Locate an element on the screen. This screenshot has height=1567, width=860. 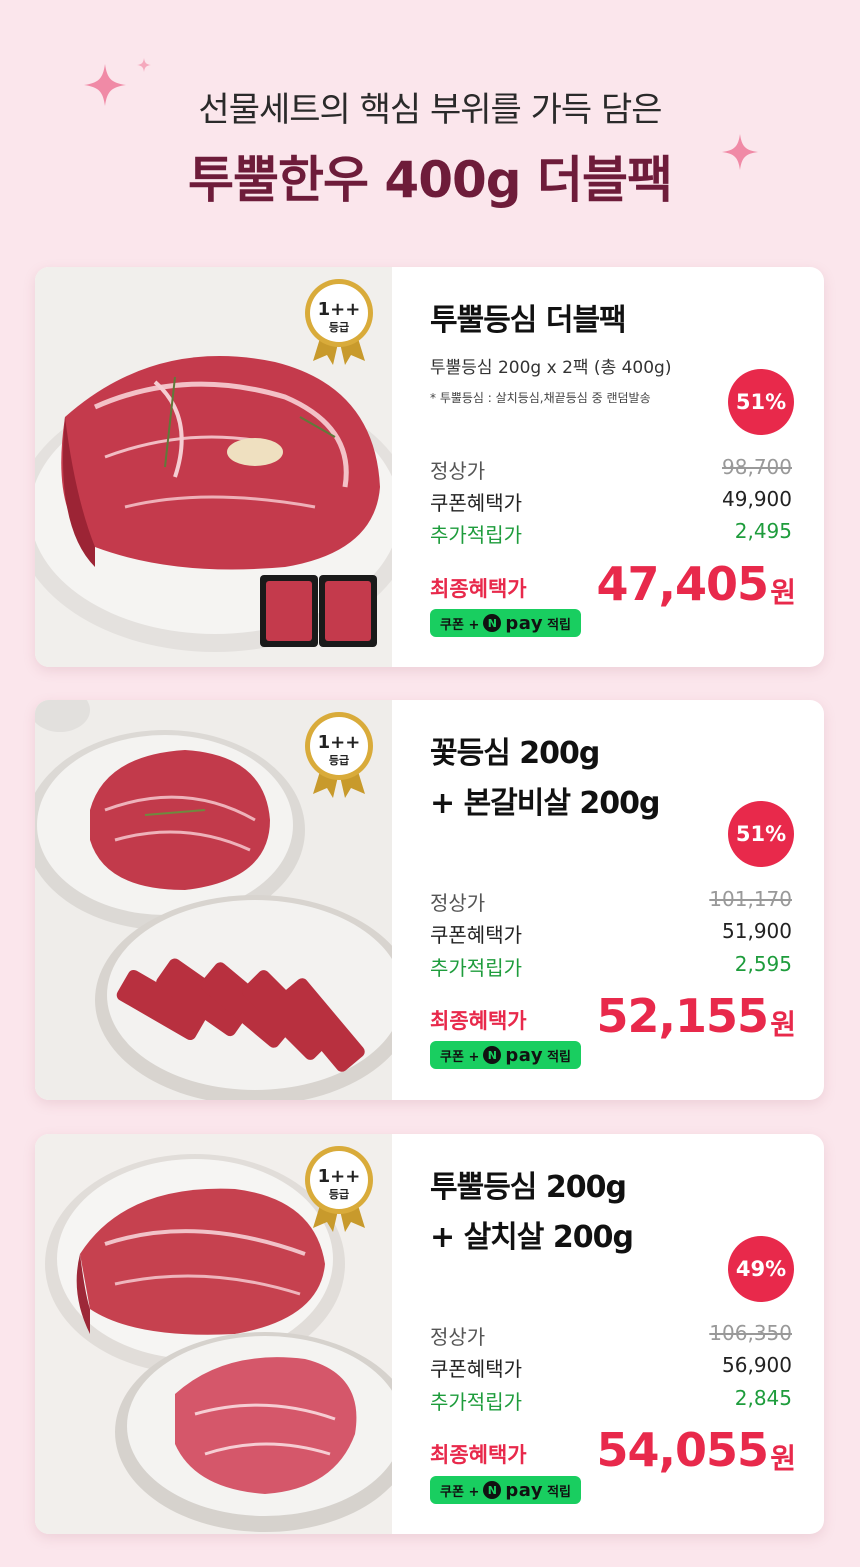
coupon-price: 56,900 is located at coordinates (757, 1365).